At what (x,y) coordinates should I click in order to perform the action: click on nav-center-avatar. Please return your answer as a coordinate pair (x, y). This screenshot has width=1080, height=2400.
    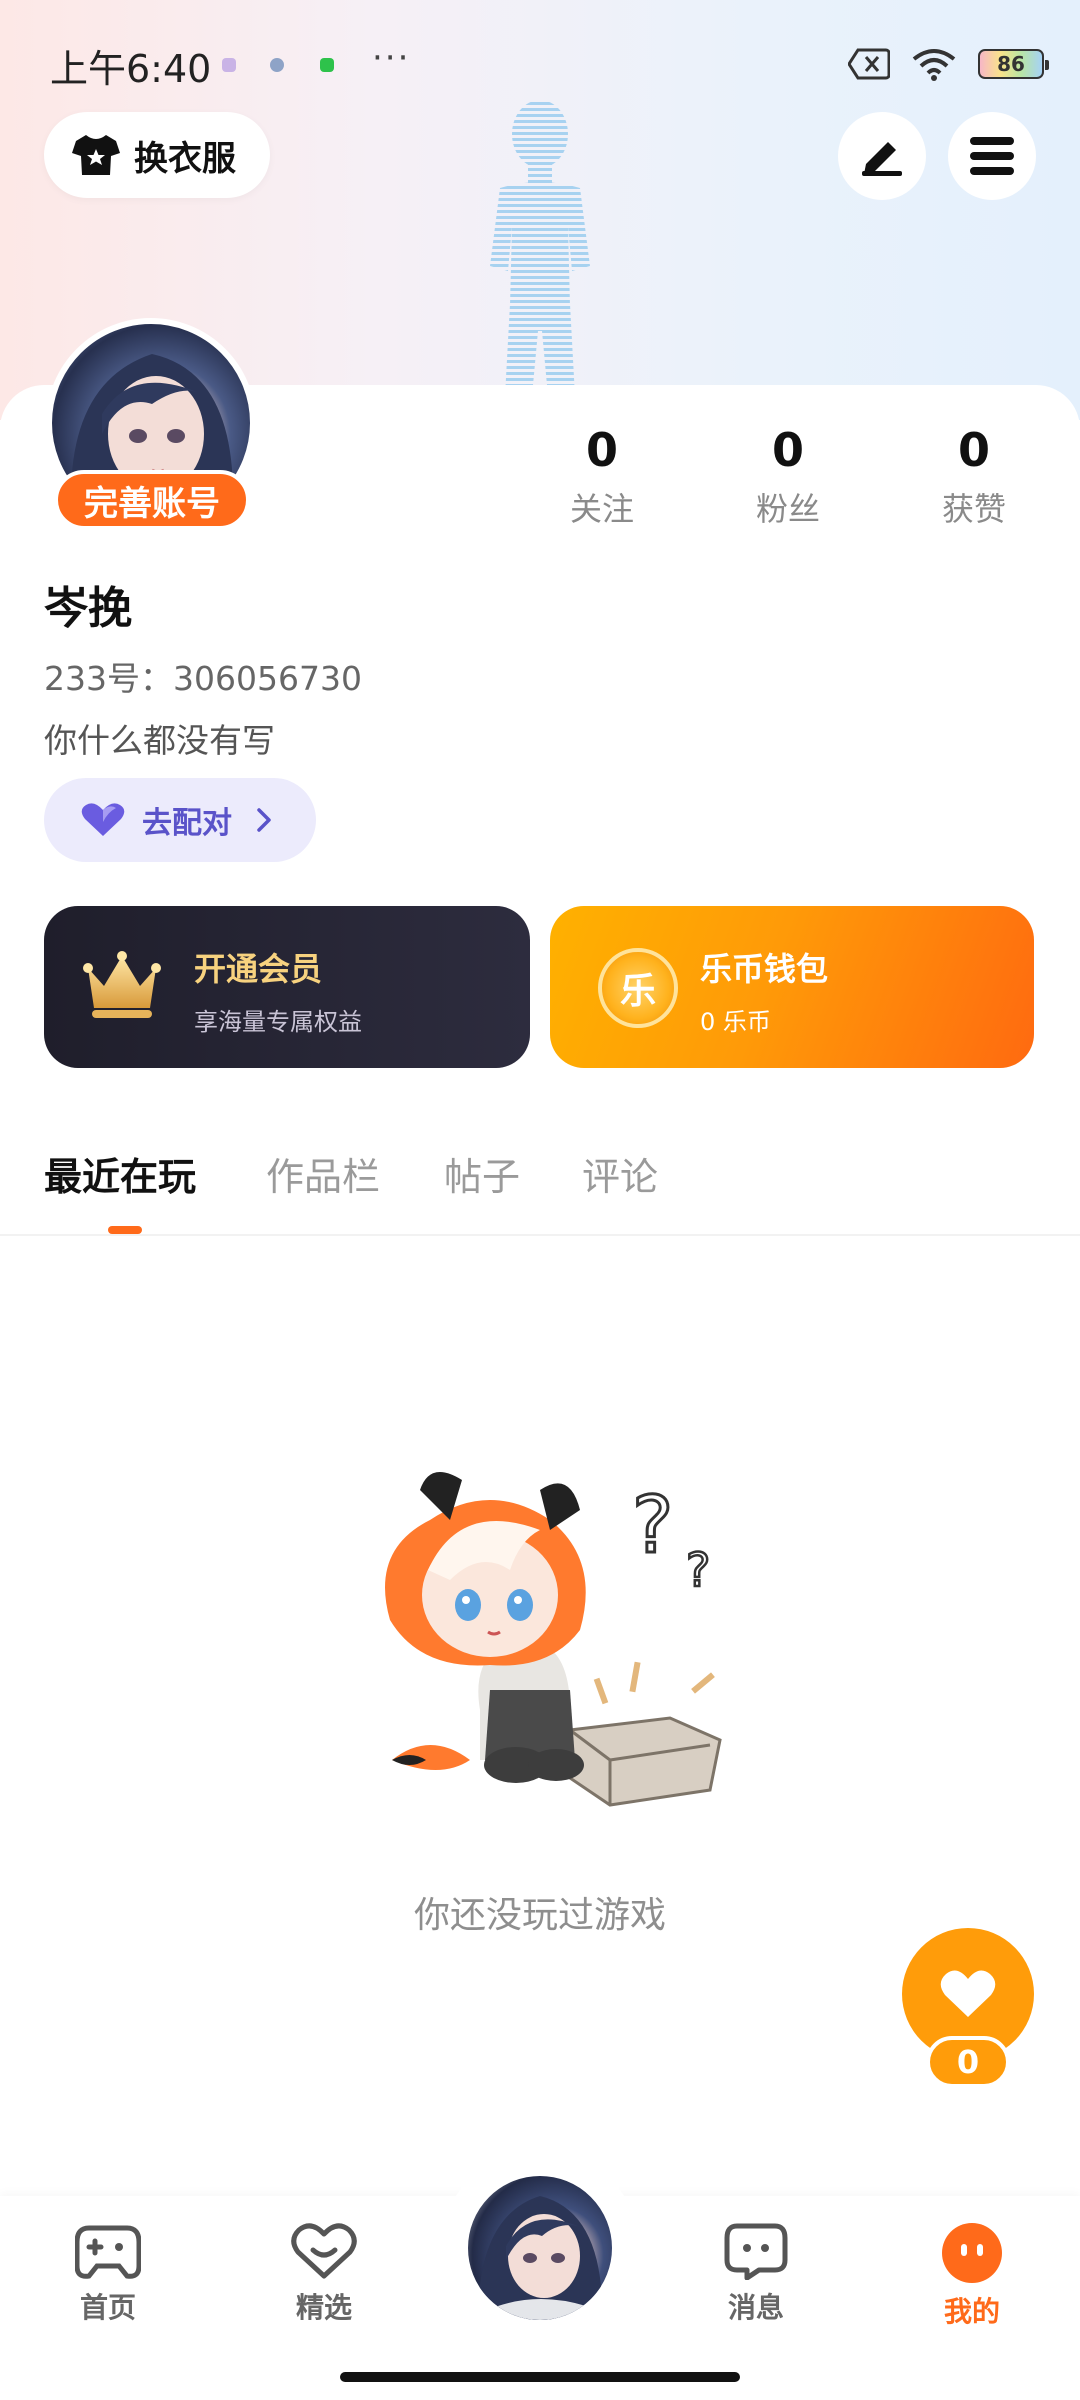
    Looking at the image, I should click on (540, 2248).